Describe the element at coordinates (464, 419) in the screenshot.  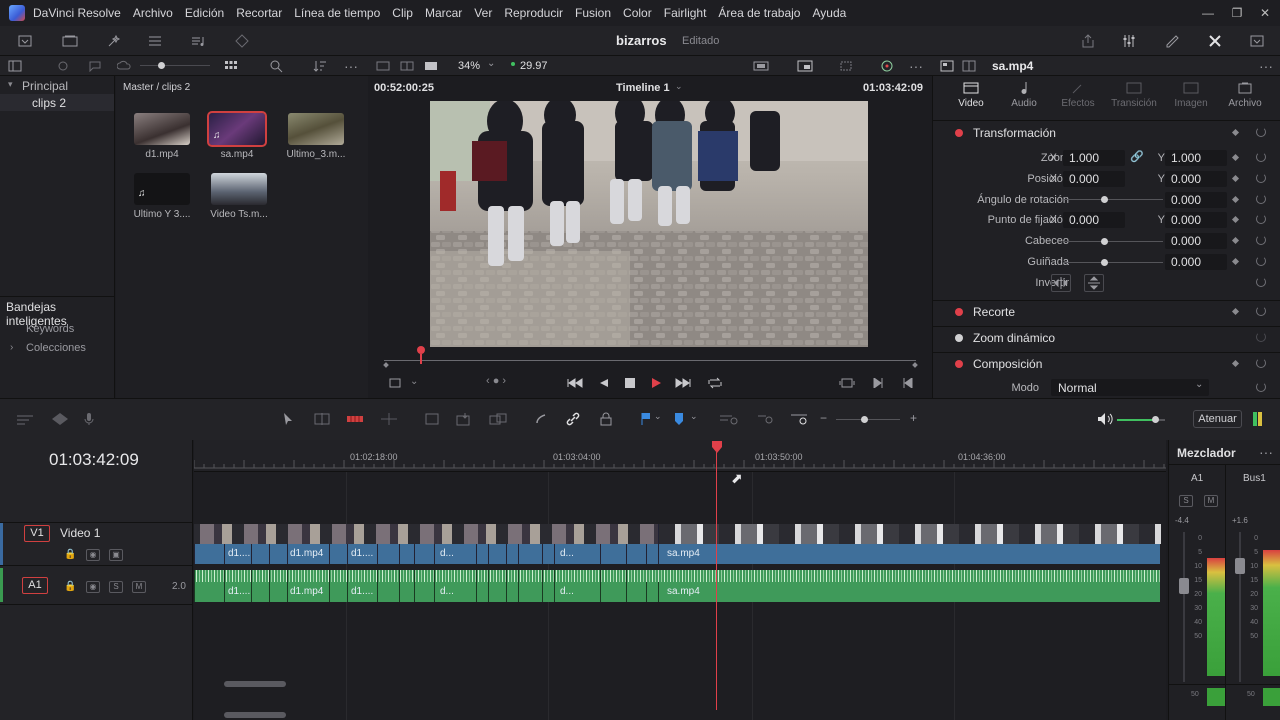
I see `overwrite-clip-icon` at that location.